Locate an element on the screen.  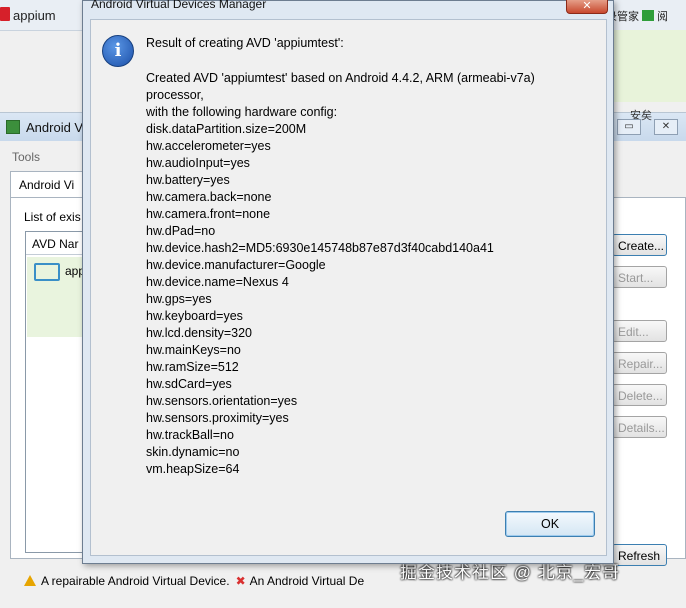
message-line: vm.heapSize=64 is located at coordinates (193, 469).